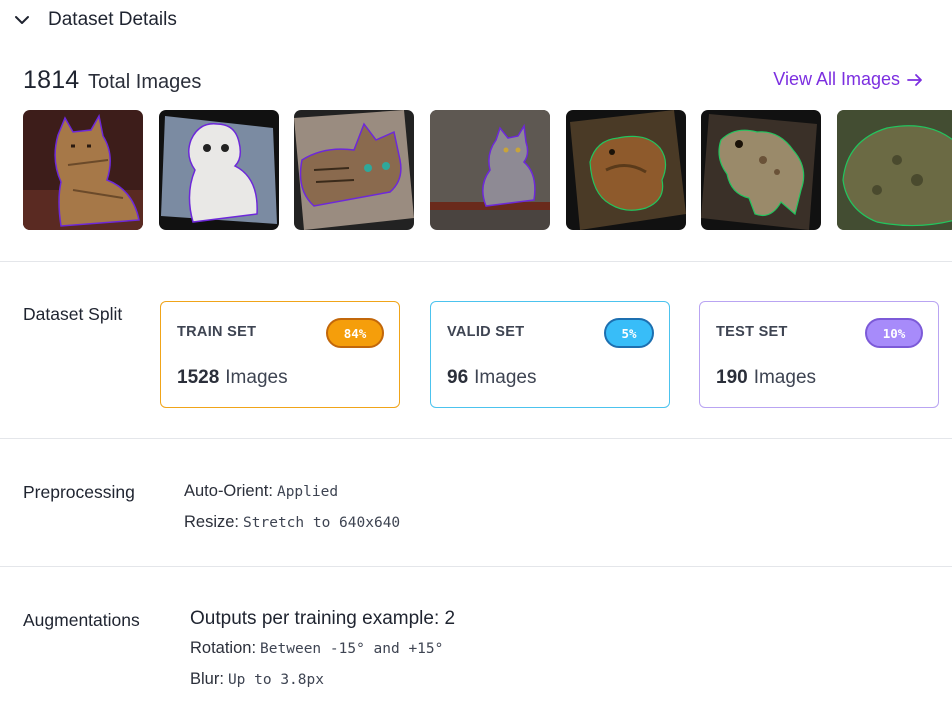  I want to click on section-title: Dataset Details, so click(112, 19).